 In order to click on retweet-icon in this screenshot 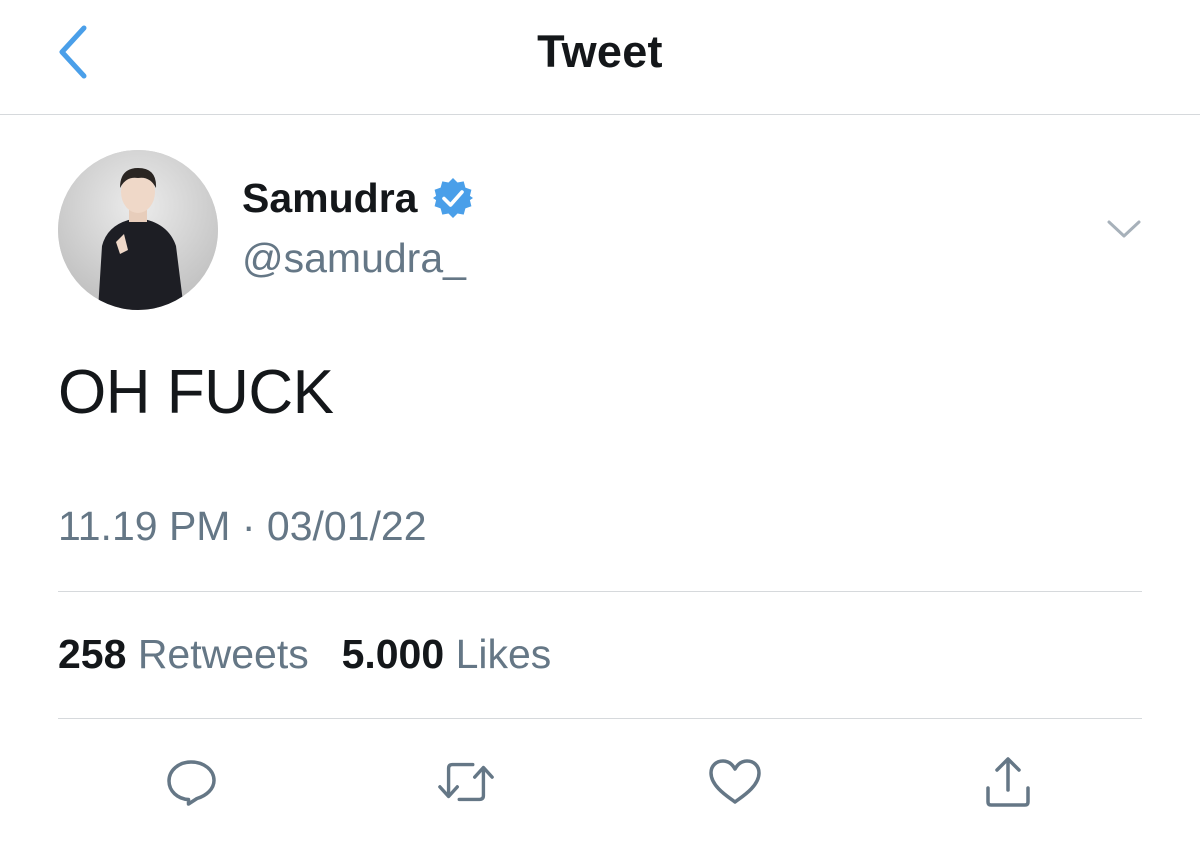, I will do `click(466, 782)`.